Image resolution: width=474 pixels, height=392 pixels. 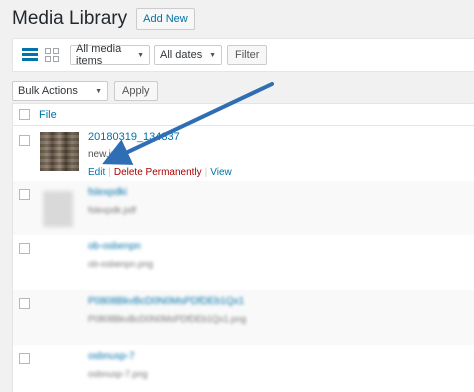 I want to click on date-select-value: All dates, so click(x=181, y=55).